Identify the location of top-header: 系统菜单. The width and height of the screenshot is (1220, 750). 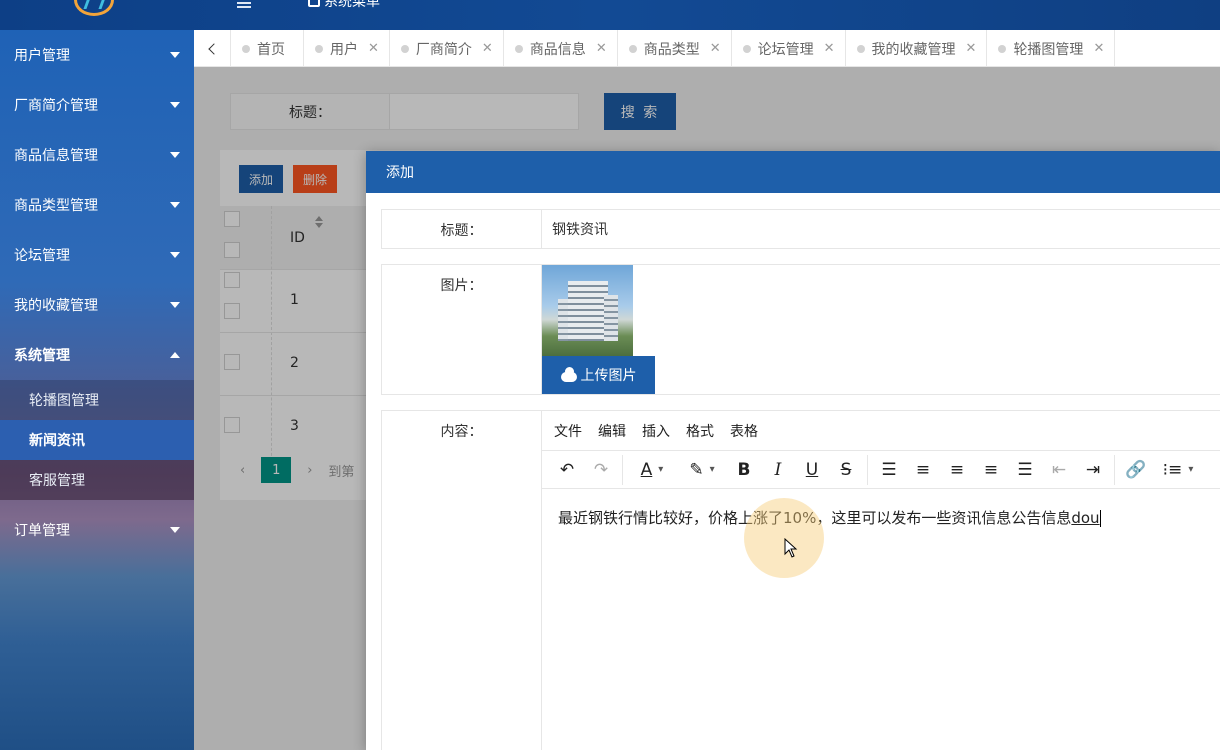
(610, 15).